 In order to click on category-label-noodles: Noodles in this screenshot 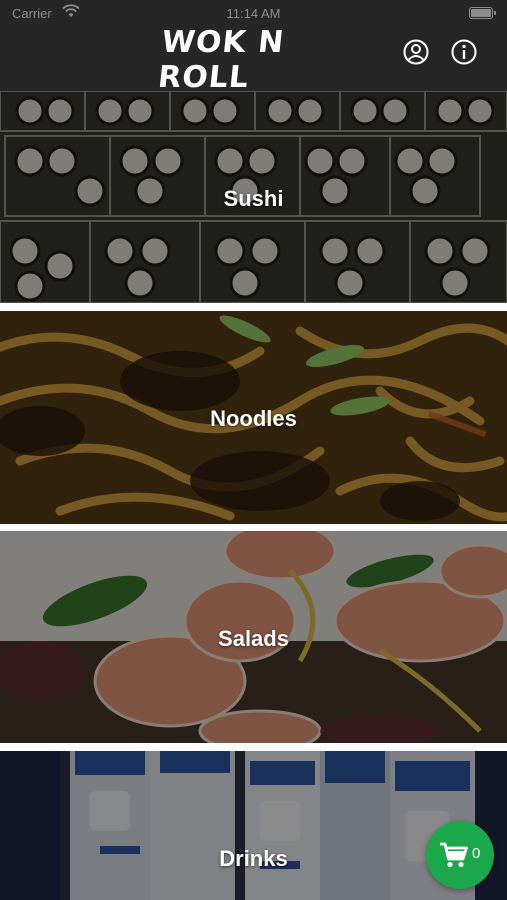, I will do `click(253, 418)`.